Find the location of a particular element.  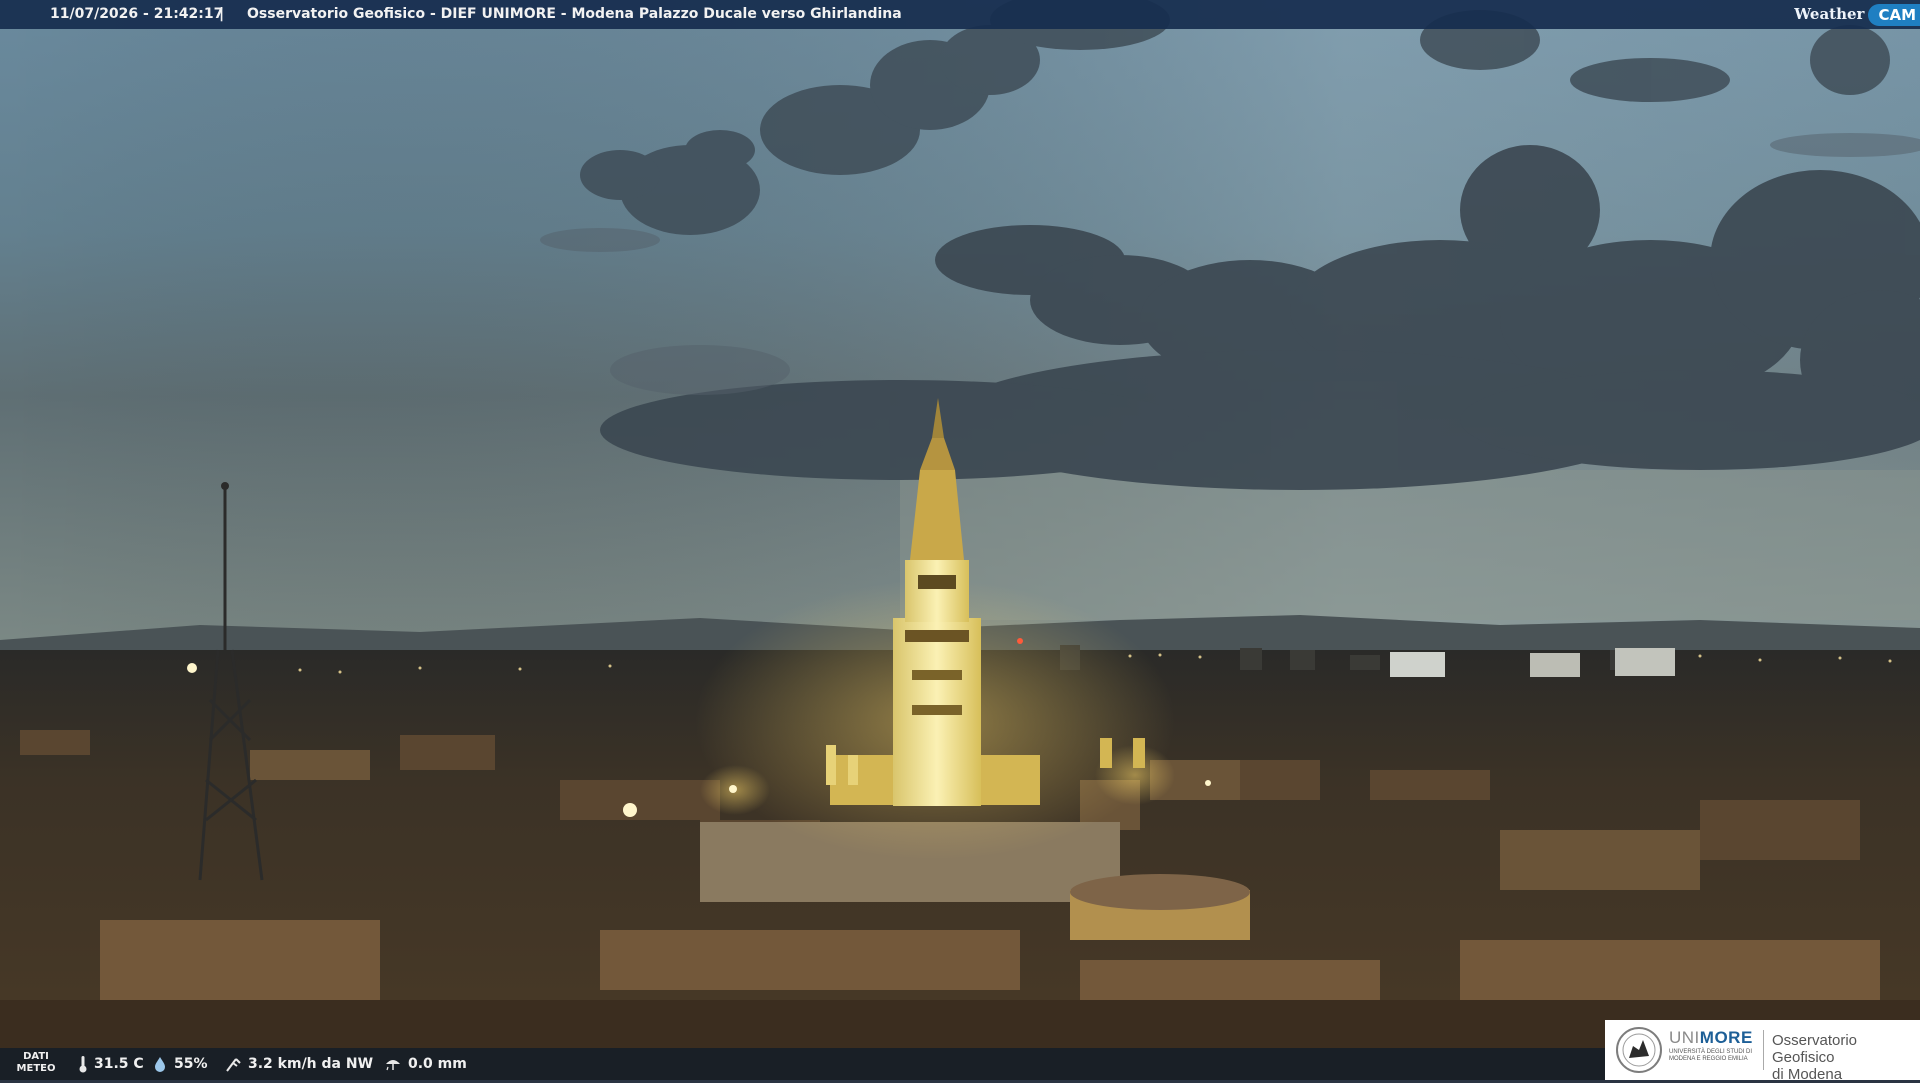

rain-reading: 0.0 mm is located at coordinates (425, 1064).